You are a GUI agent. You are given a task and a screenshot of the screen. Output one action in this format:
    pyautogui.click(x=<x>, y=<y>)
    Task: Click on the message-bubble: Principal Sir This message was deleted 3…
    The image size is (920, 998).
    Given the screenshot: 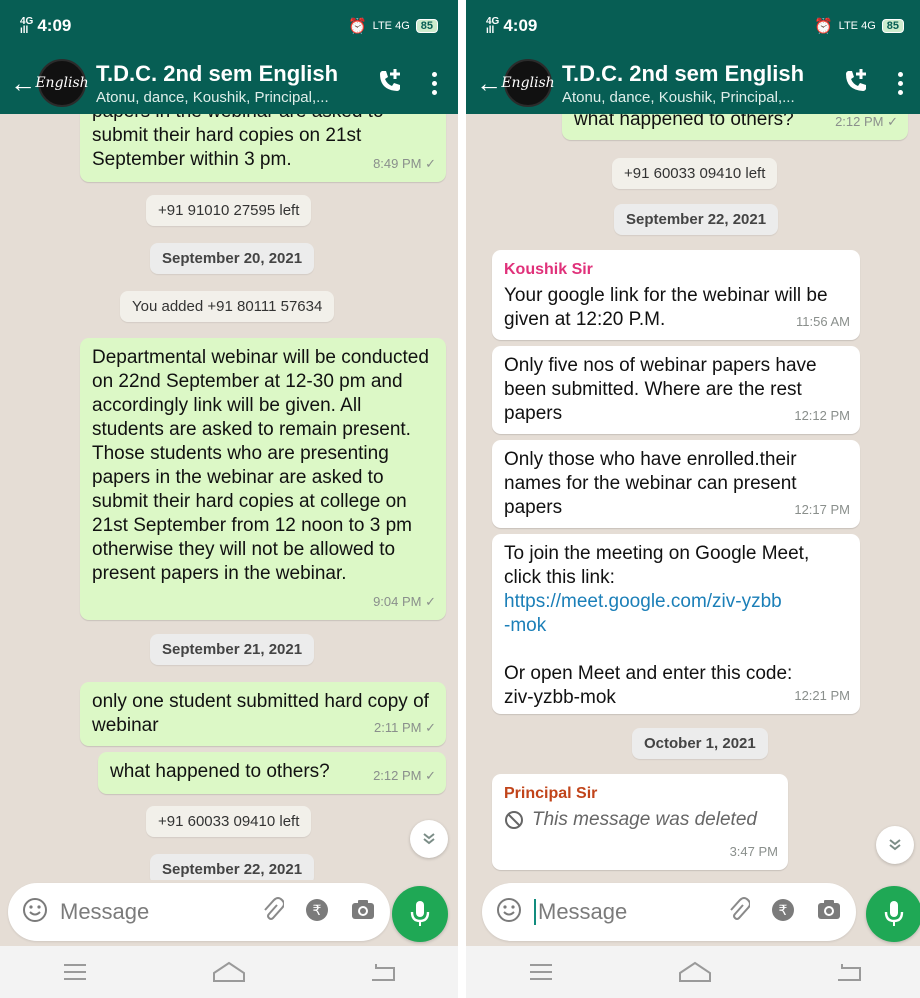 What is the action you would take?
    pyautogui.click(x=640, y=822)
    